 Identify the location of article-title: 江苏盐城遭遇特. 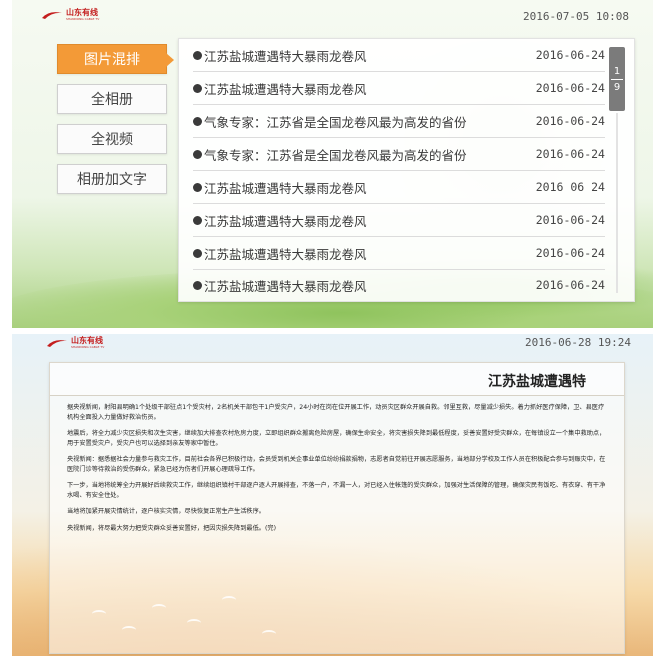
(537, 382).